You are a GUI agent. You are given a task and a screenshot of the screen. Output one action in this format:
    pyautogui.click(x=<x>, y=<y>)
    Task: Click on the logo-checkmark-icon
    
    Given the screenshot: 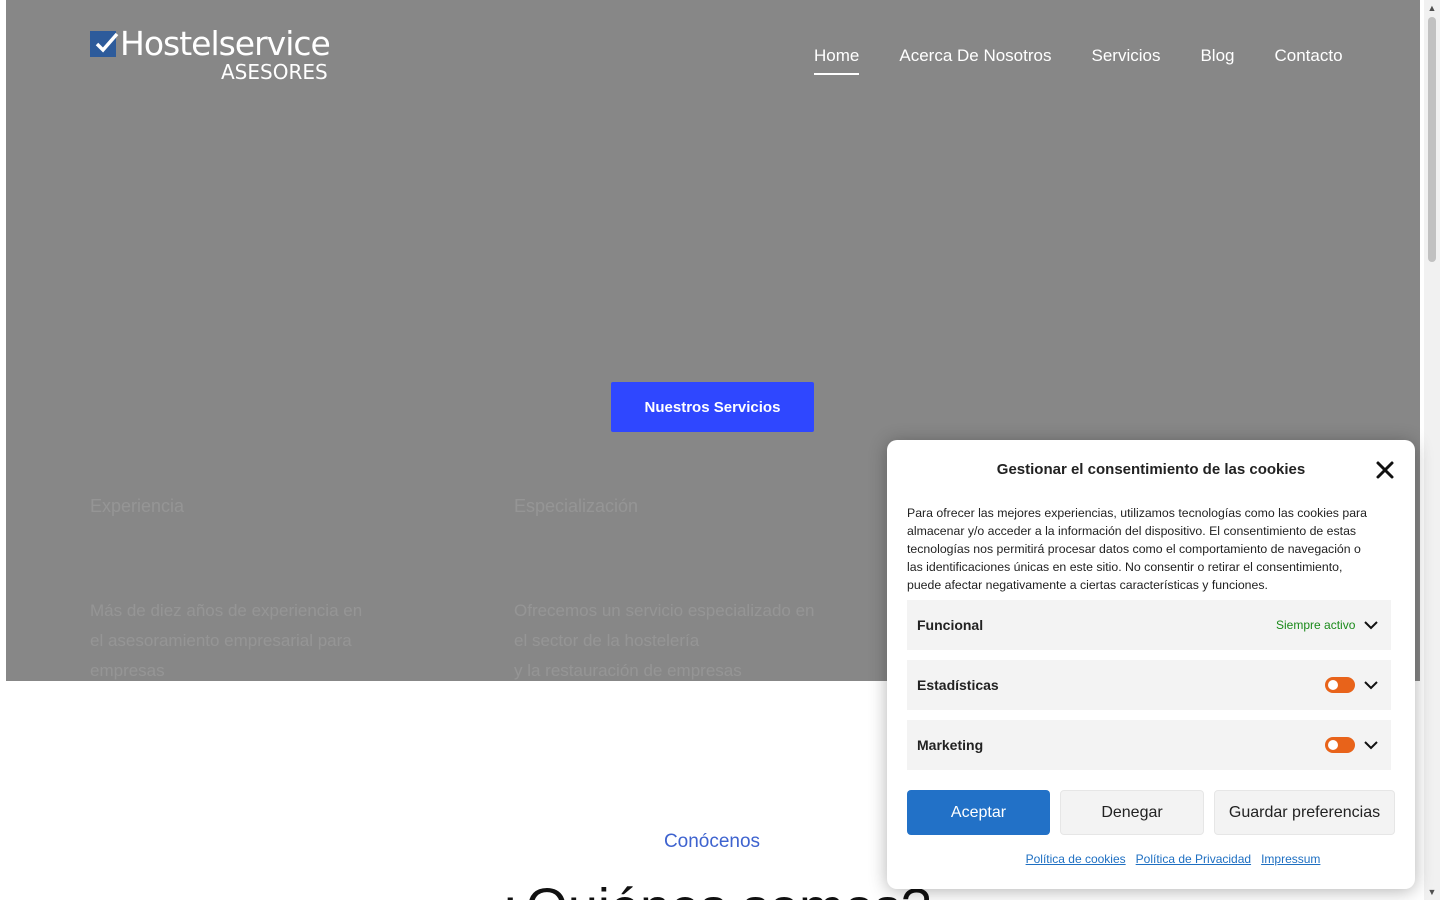 What is the action you would take?
    pyautogui.click(x=107, y=42)
    